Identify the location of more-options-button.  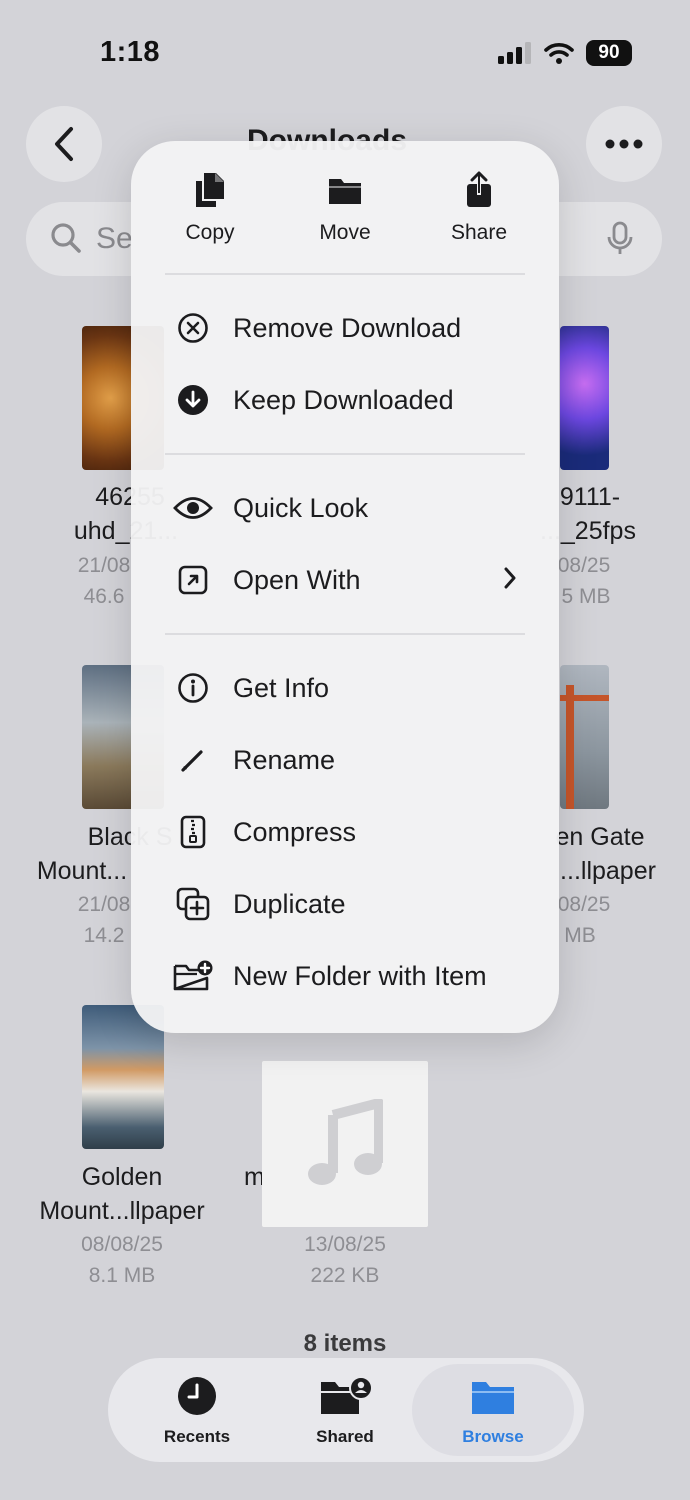
(624, 144).